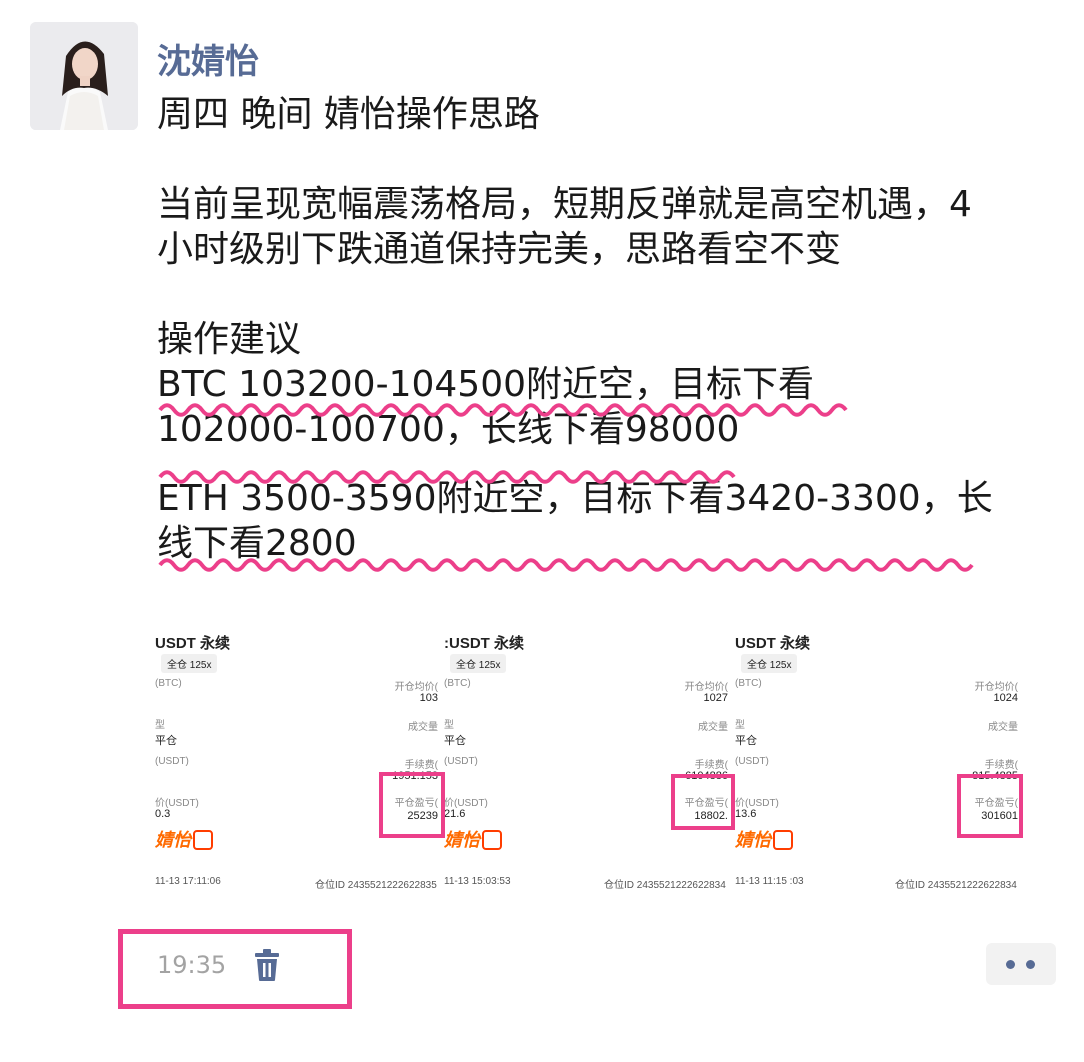 This screenshot has height=1062, width=1084. What do you see at coordinates (208, 58) in the screenshot?
I see `author-name: 沈婧怡` at bounding box center [208, 58].